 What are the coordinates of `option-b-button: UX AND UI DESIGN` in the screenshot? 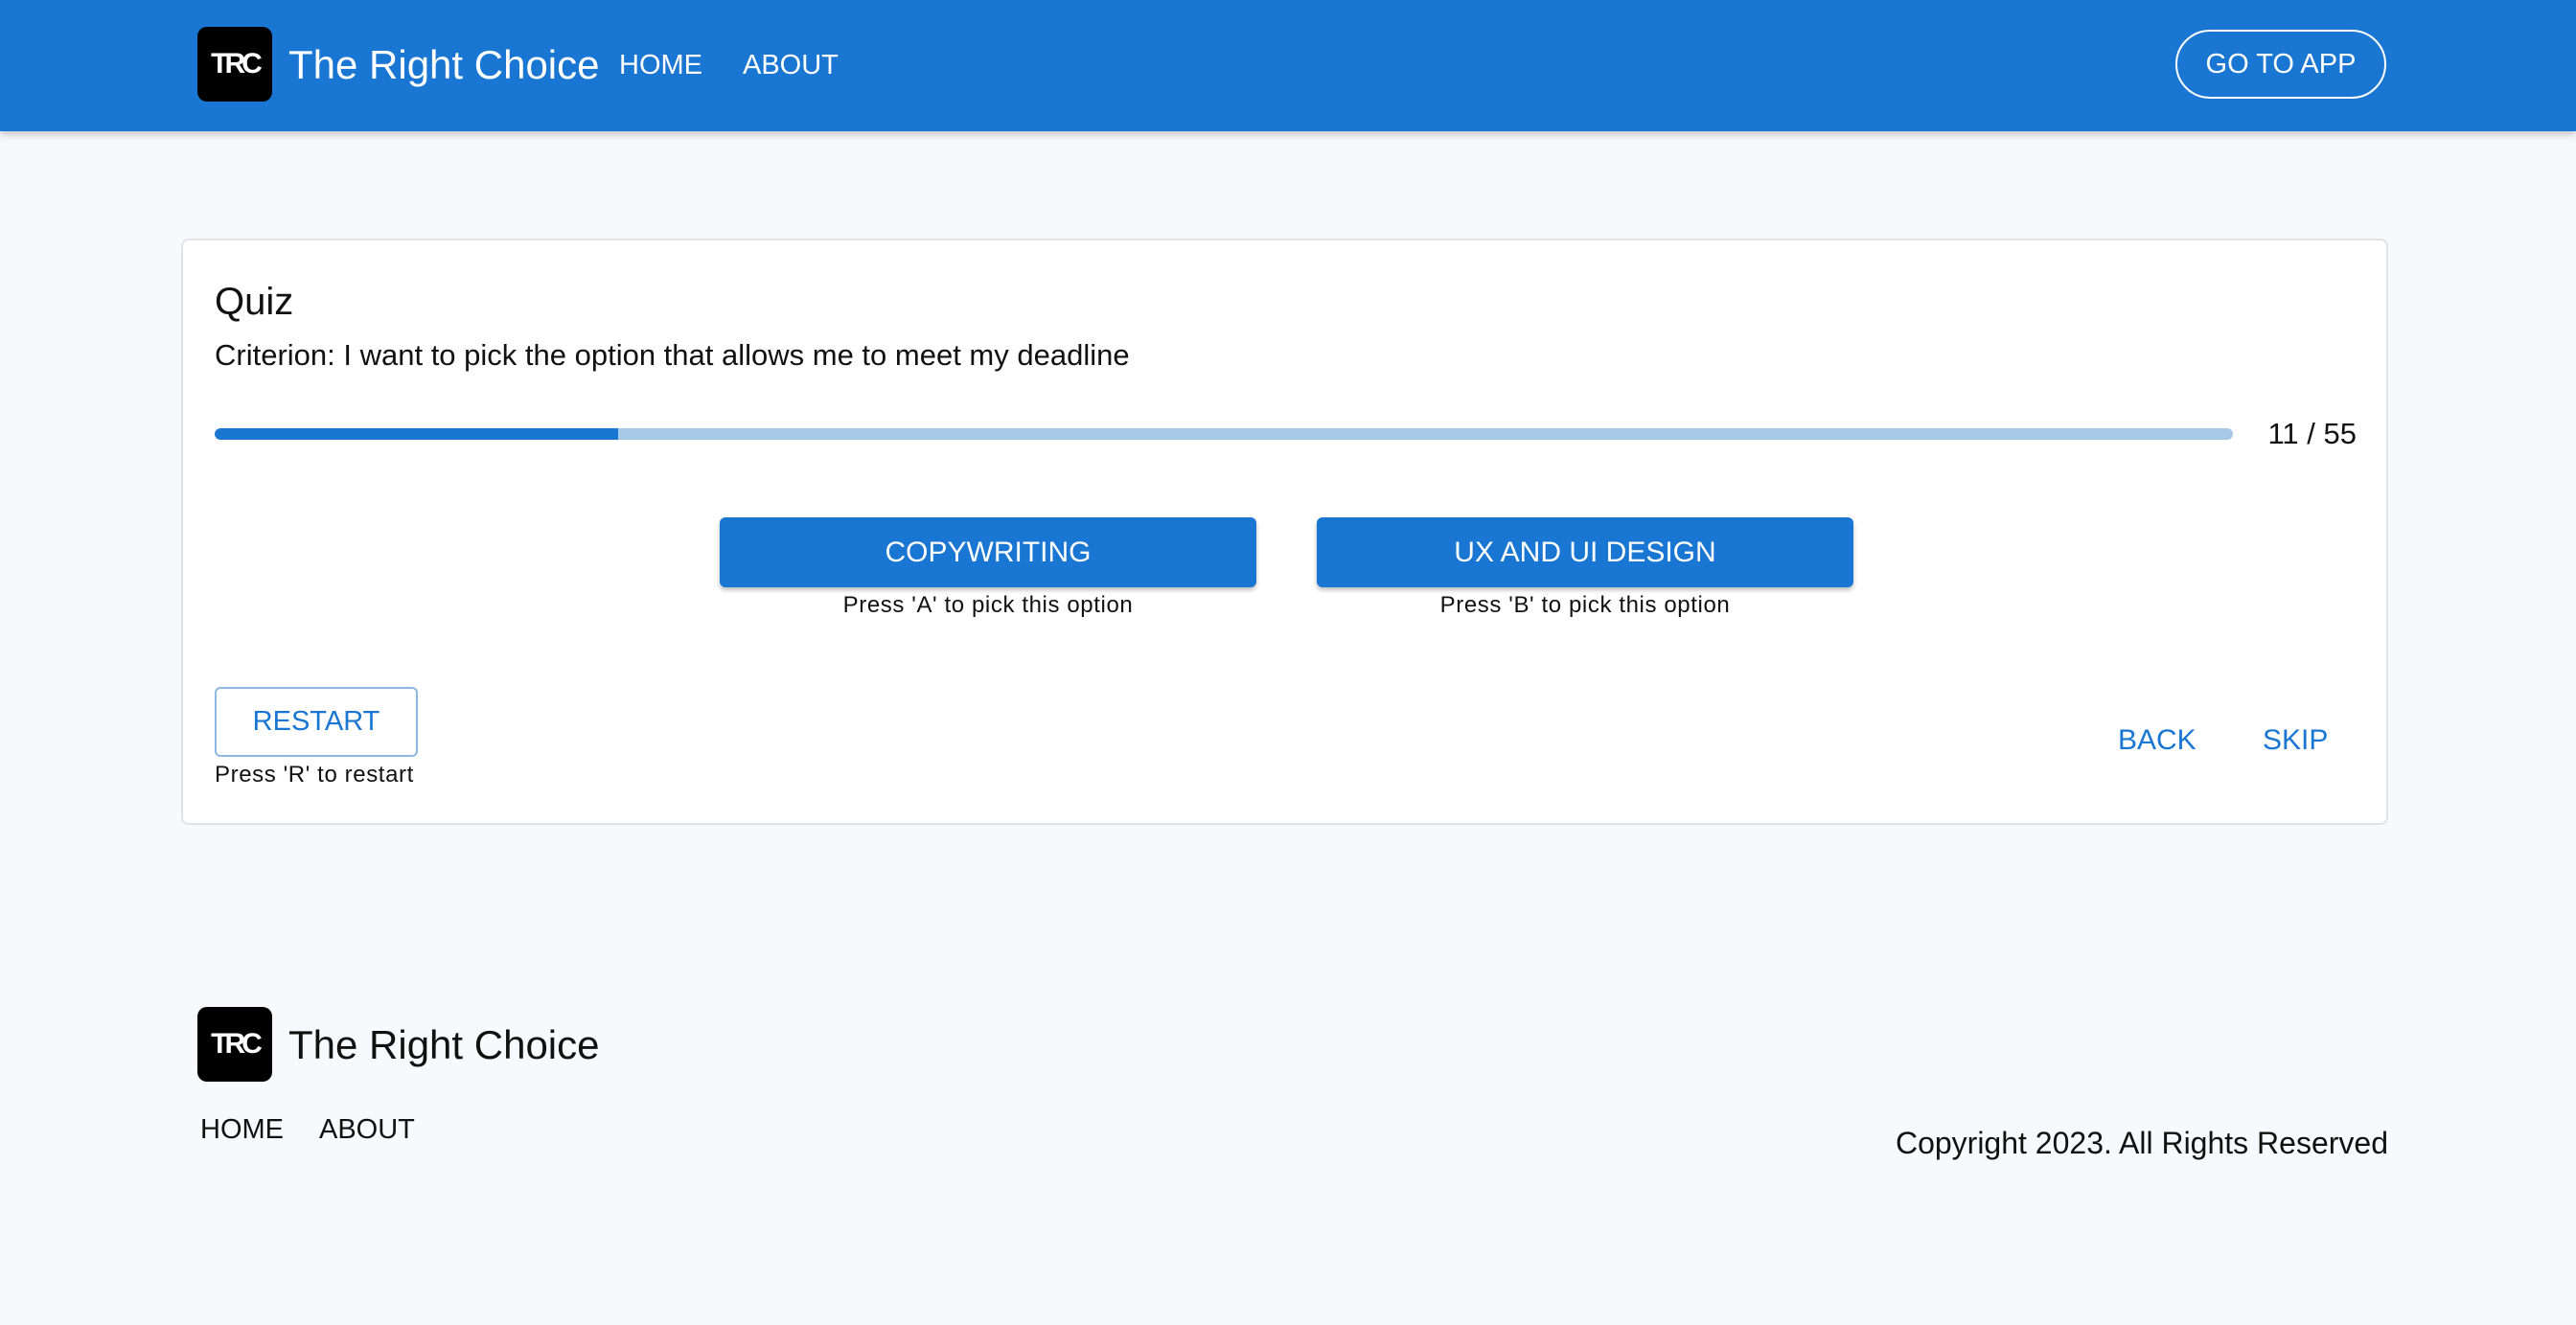 It's located at (1585, 552).